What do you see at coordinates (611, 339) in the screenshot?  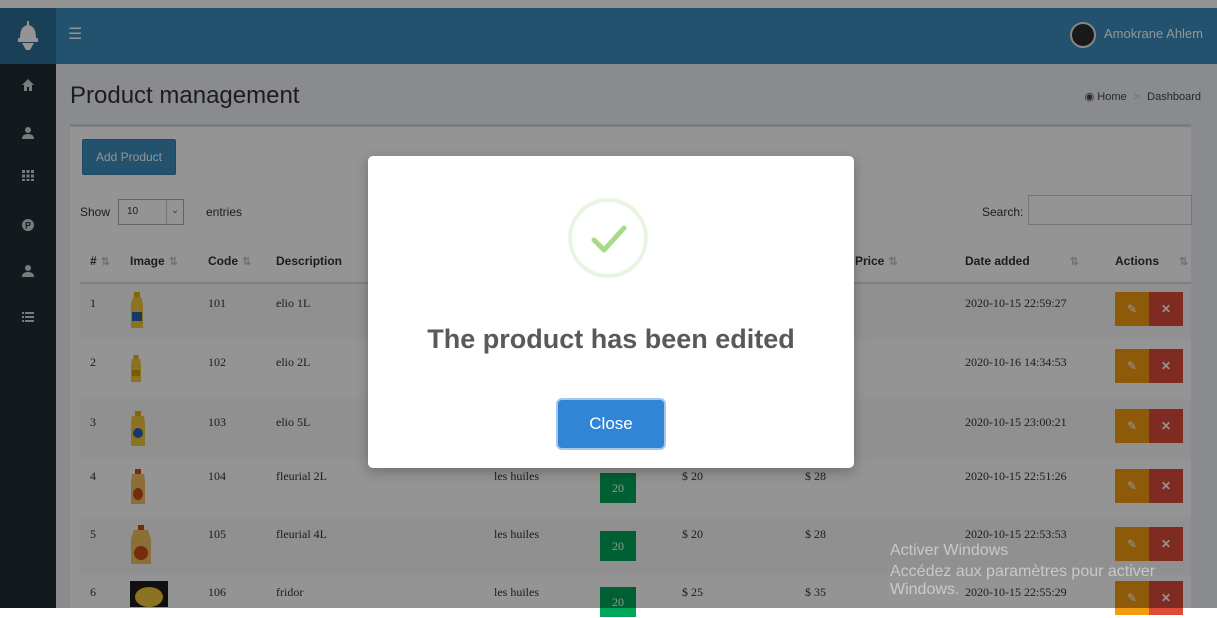 I see `dialog-title: The product has been edited` at bounding box center [611, 339].